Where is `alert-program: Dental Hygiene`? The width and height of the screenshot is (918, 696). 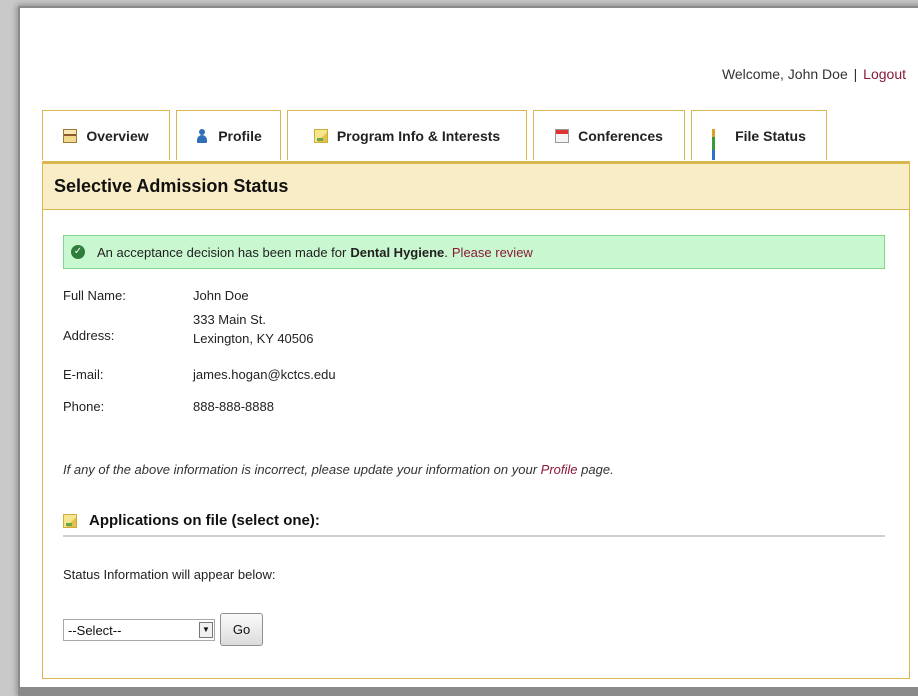
alert-program: Dental Hygiene is located at coordinates (397, 252).